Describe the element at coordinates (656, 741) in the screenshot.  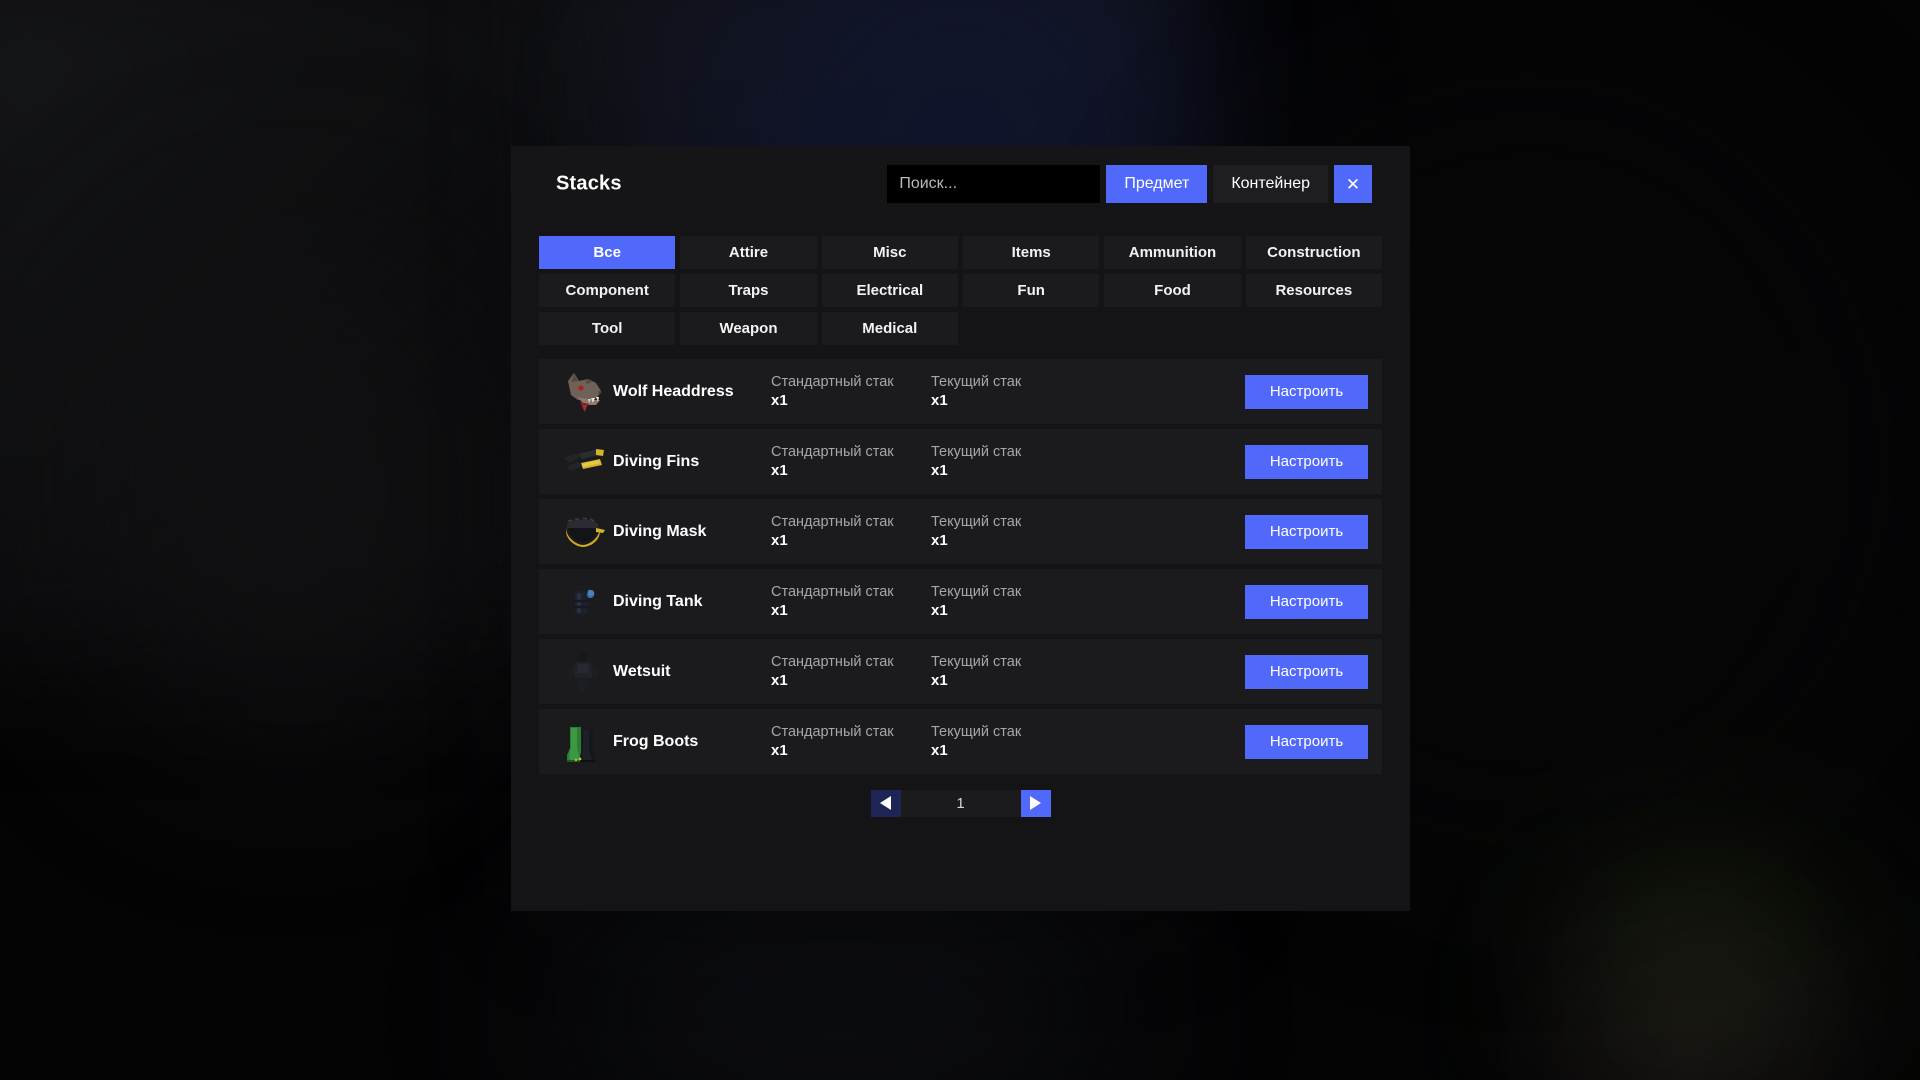
I see `item-name: Frog Boots` at that location.